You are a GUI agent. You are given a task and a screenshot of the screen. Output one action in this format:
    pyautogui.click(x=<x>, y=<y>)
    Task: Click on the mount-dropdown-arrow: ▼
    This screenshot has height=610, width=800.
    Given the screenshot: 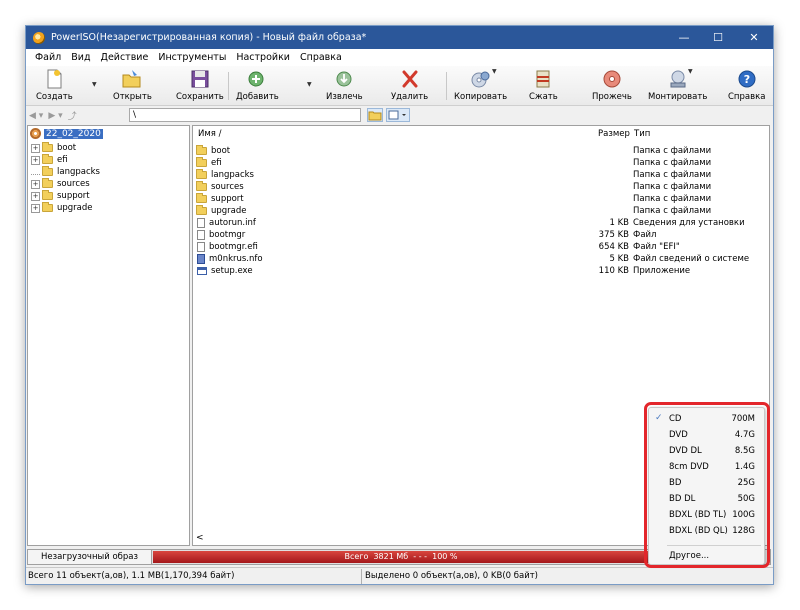 What is the action you would take?
    pyautogui.click(x=690, y=71)
    